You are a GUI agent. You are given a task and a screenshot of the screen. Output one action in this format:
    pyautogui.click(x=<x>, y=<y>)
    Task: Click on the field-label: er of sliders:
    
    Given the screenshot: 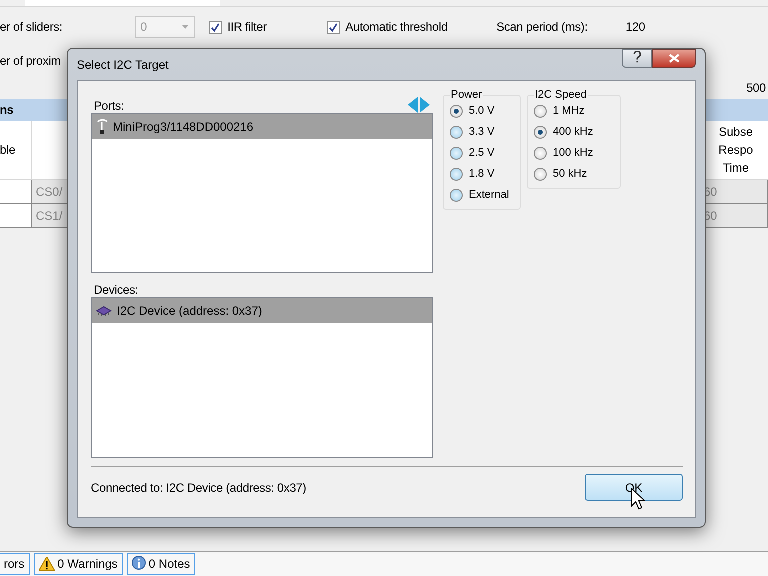 What is the action you would take?
    pyautogui.click(x=31, y=27)
    